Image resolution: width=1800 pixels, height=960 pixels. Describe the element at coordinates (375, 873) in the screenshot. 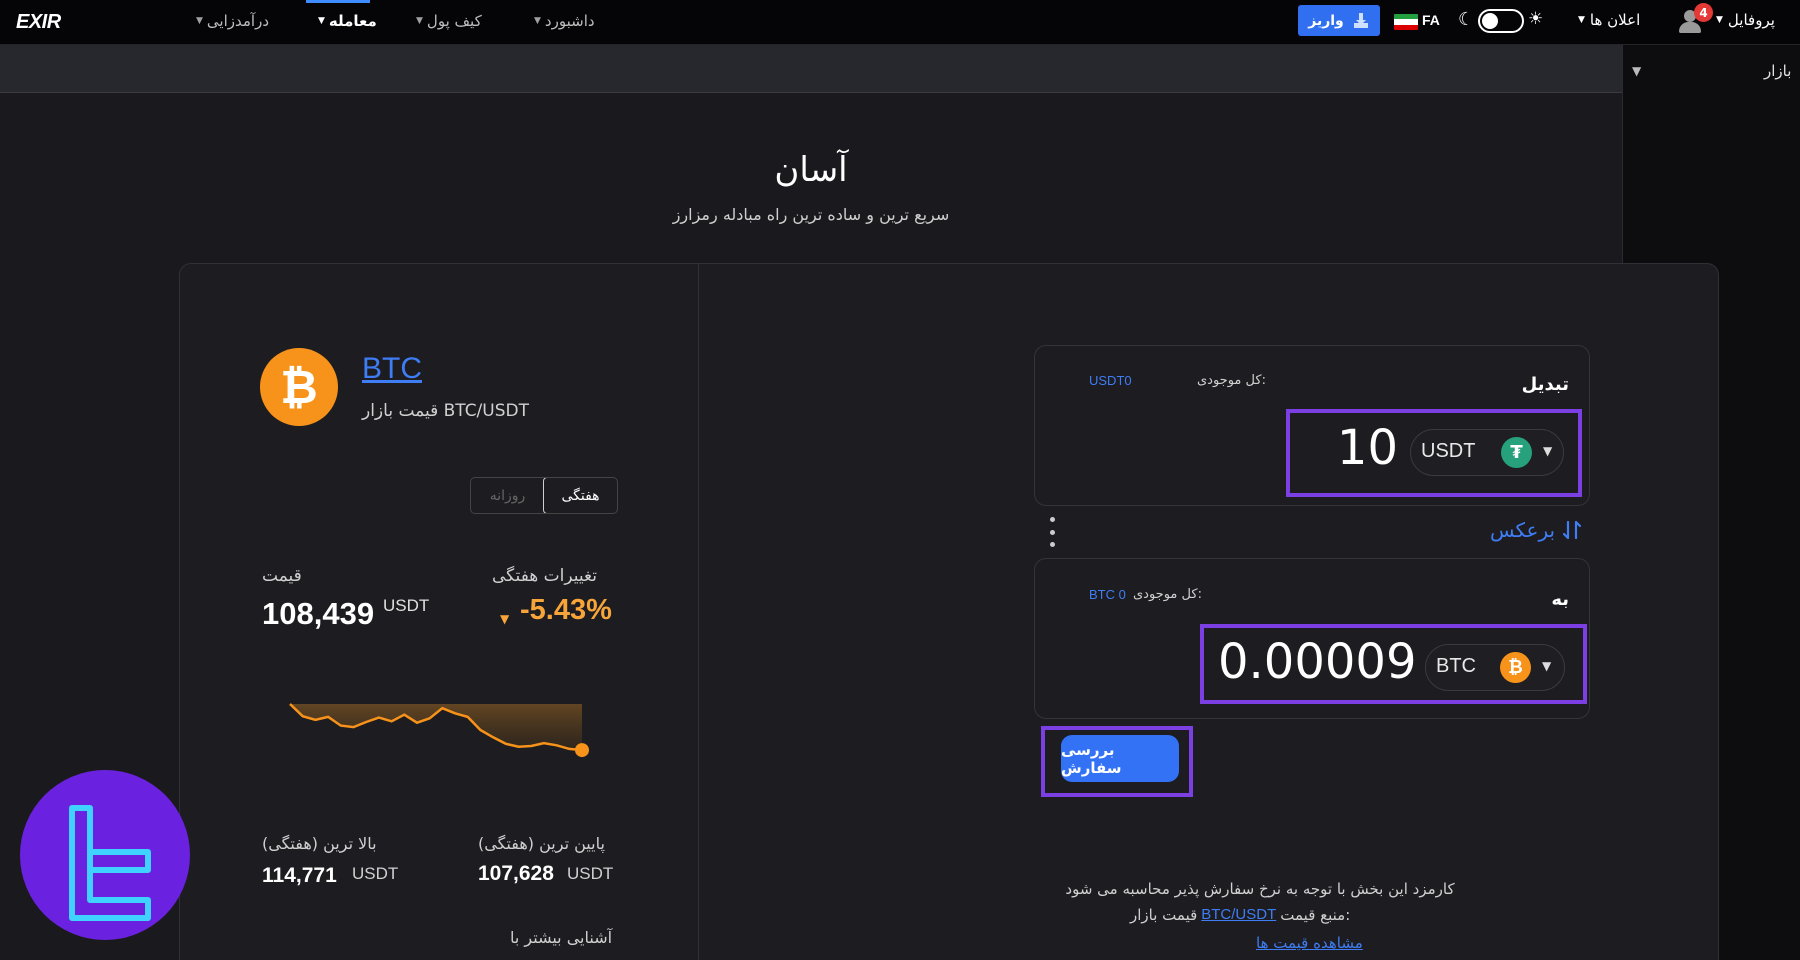

I see `weekly-high-unit: USDT` at that location.